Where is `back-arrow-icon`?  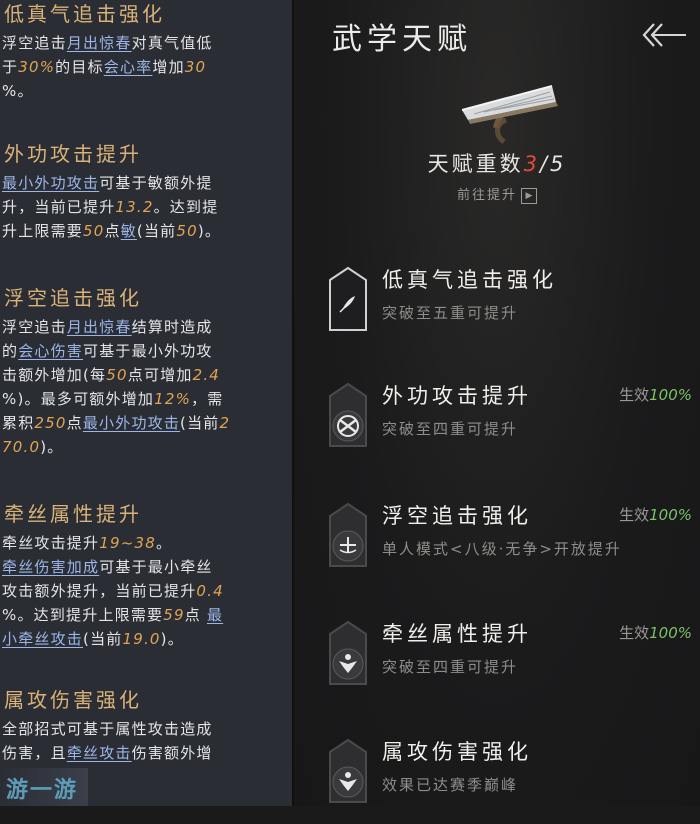
back-arrow-icon is located at coordinates (664, 35).